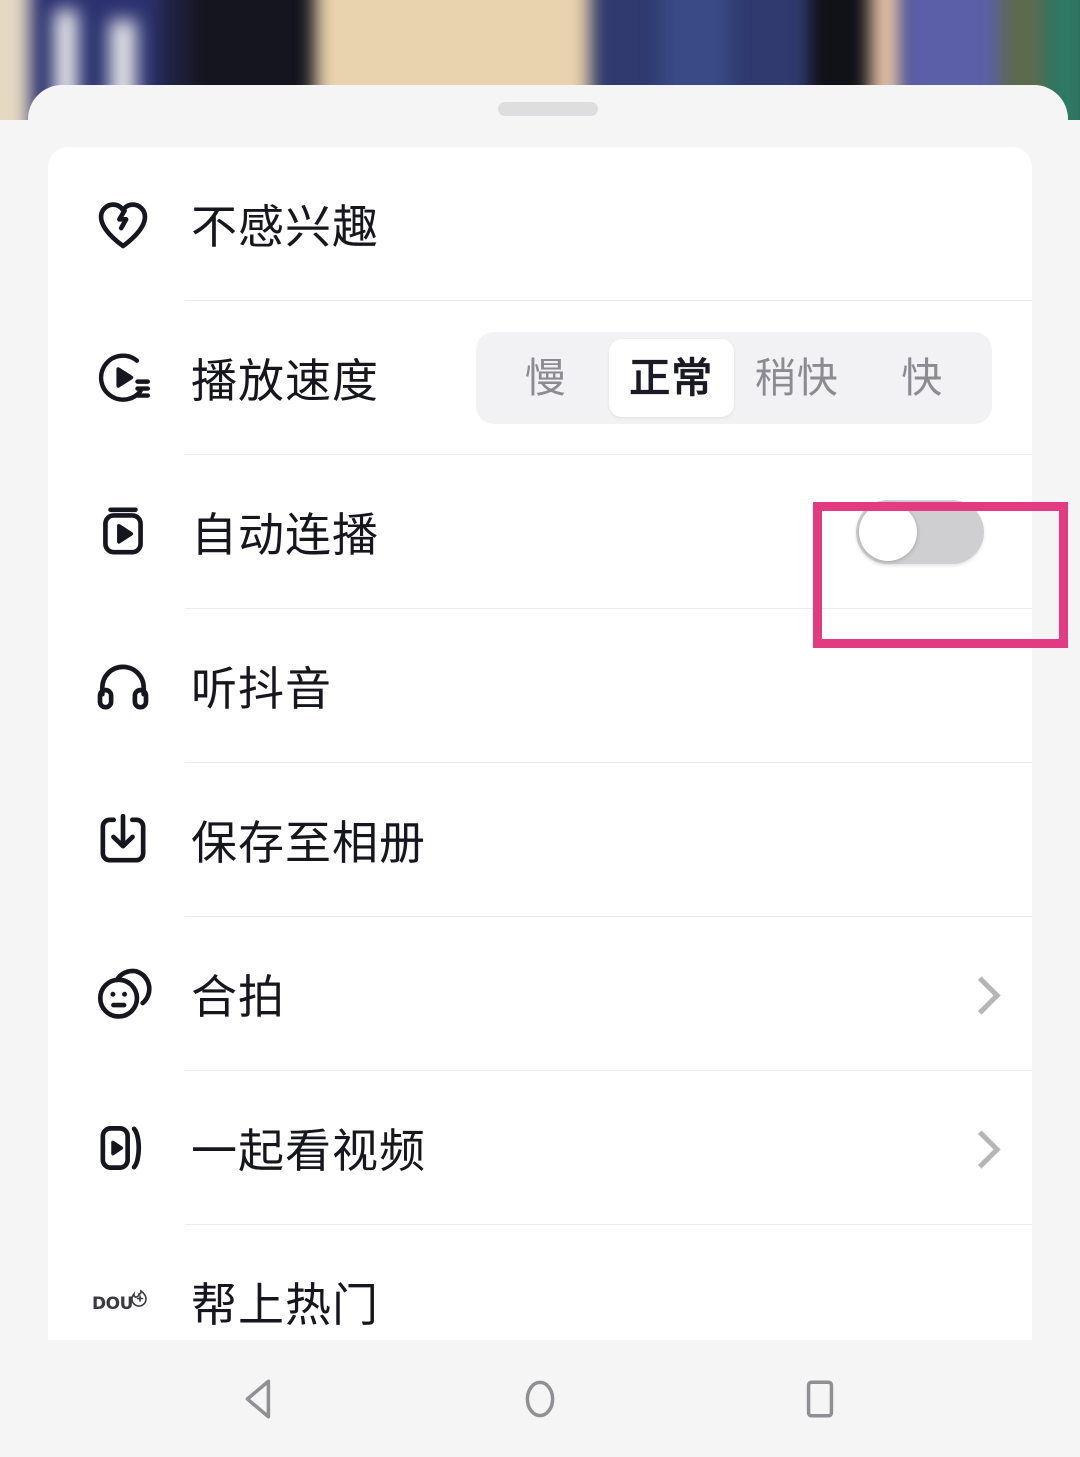  I want to click on drag-handle, so click(548, 109).